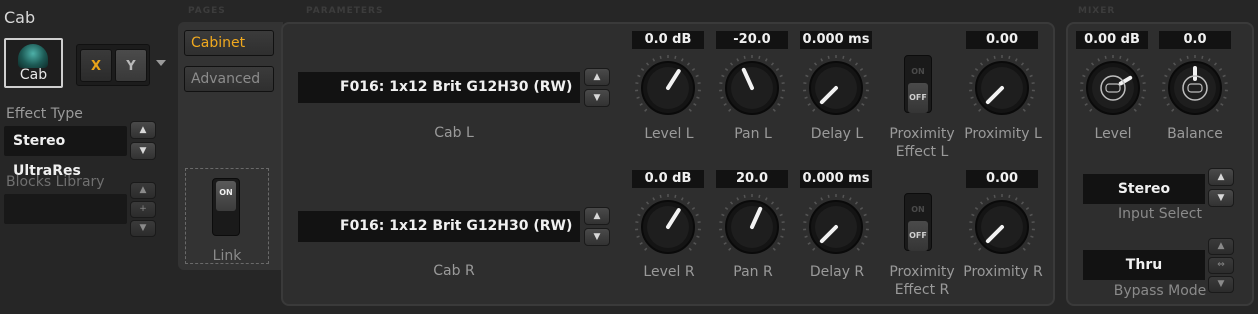 The image size is (1258, 314). What do you see at coordinates (922, 290) in the screenshot?
I see `proximity-effect-r-label-2: Effect R` at bounding box center [922, 290].